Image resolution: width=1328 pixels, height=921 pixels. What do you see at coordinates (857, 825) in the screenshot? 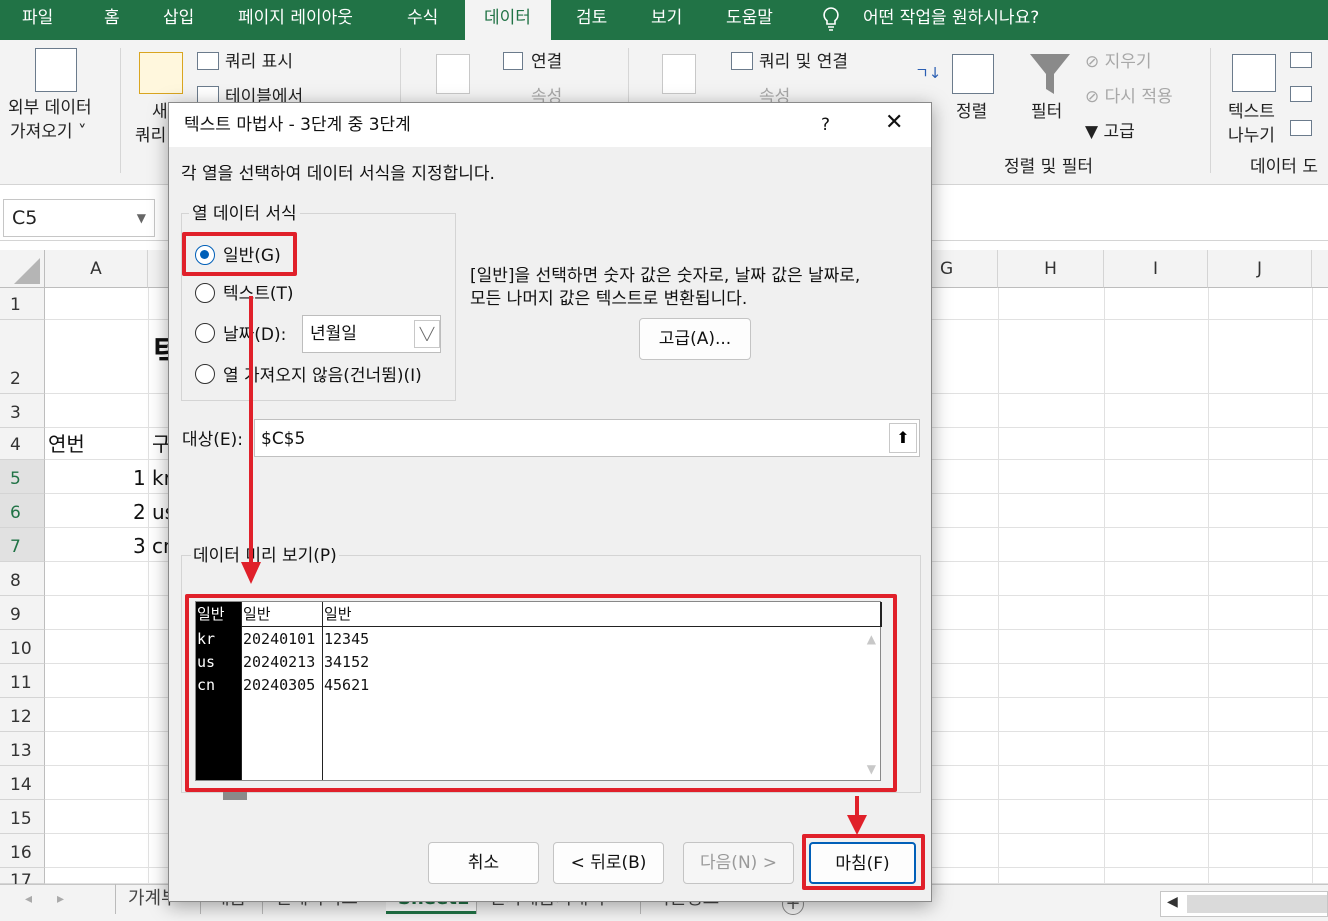
I see `arrow-head-finish` at bounding box center [857, 825].